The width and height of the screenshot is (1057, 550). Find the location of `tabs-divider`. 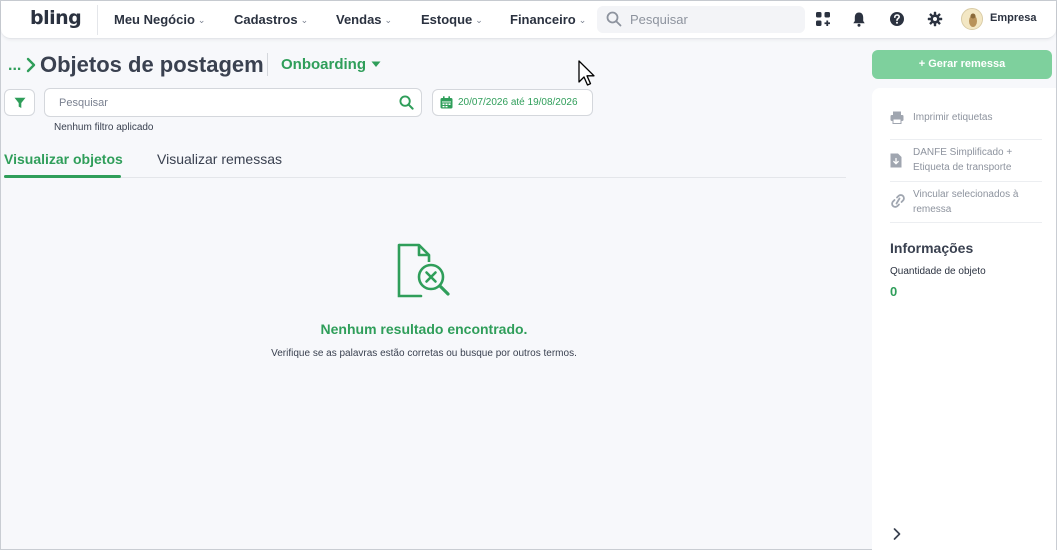

tabs-divider is located at coordinates (425, 177).